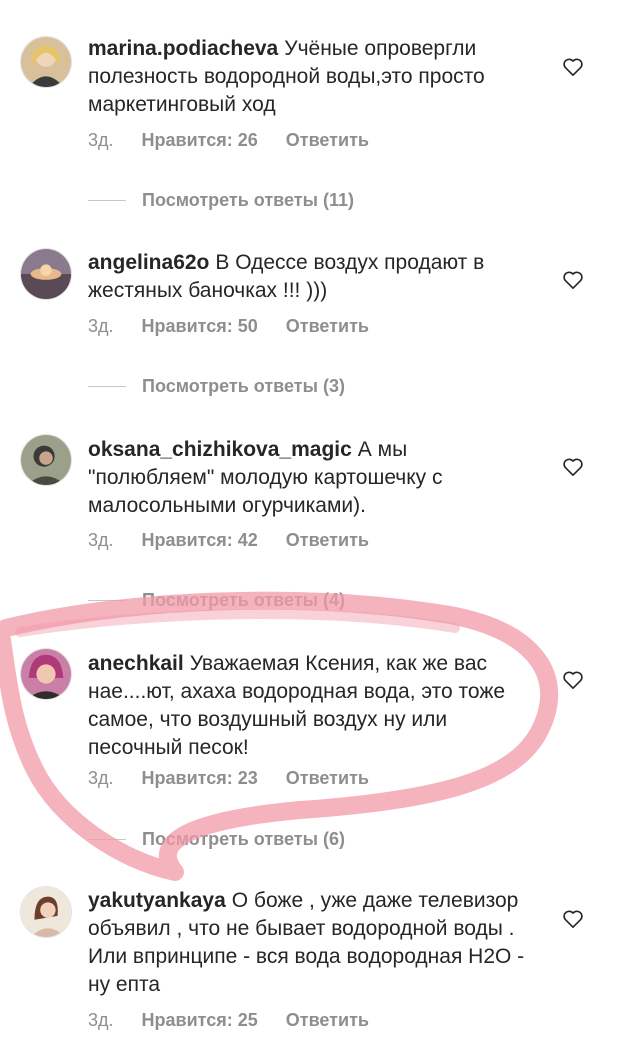 The width and height of the screenshot is (620, 1043). I want to click on comment-likes: Нравится: 26, so click(200, 140).